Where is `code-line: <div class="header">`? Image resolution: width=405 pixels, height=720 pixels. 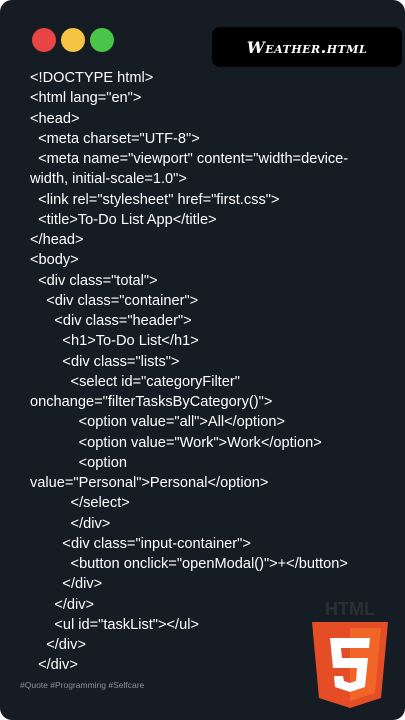
code-line: <div class="header"> is located at coordinates (111, 321).